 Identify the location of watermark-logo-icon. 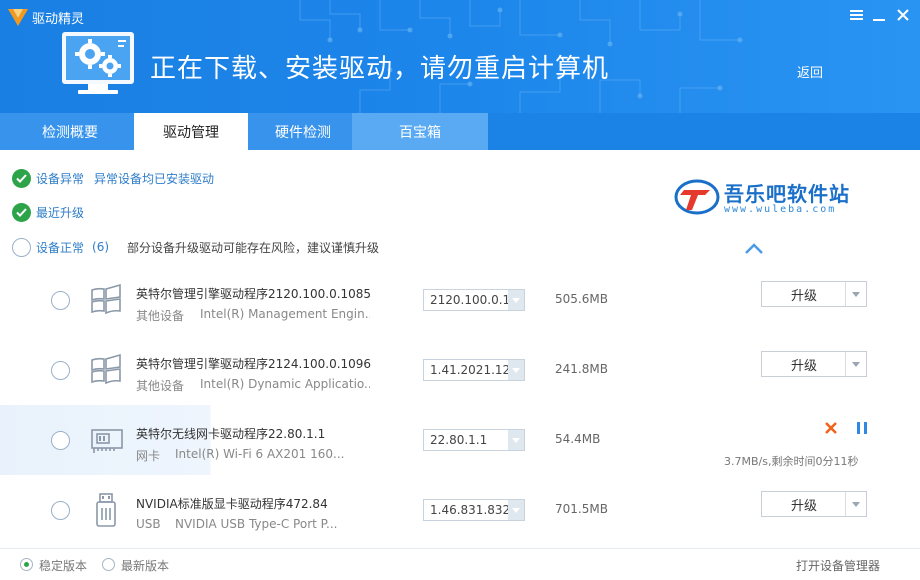
(697, 197).